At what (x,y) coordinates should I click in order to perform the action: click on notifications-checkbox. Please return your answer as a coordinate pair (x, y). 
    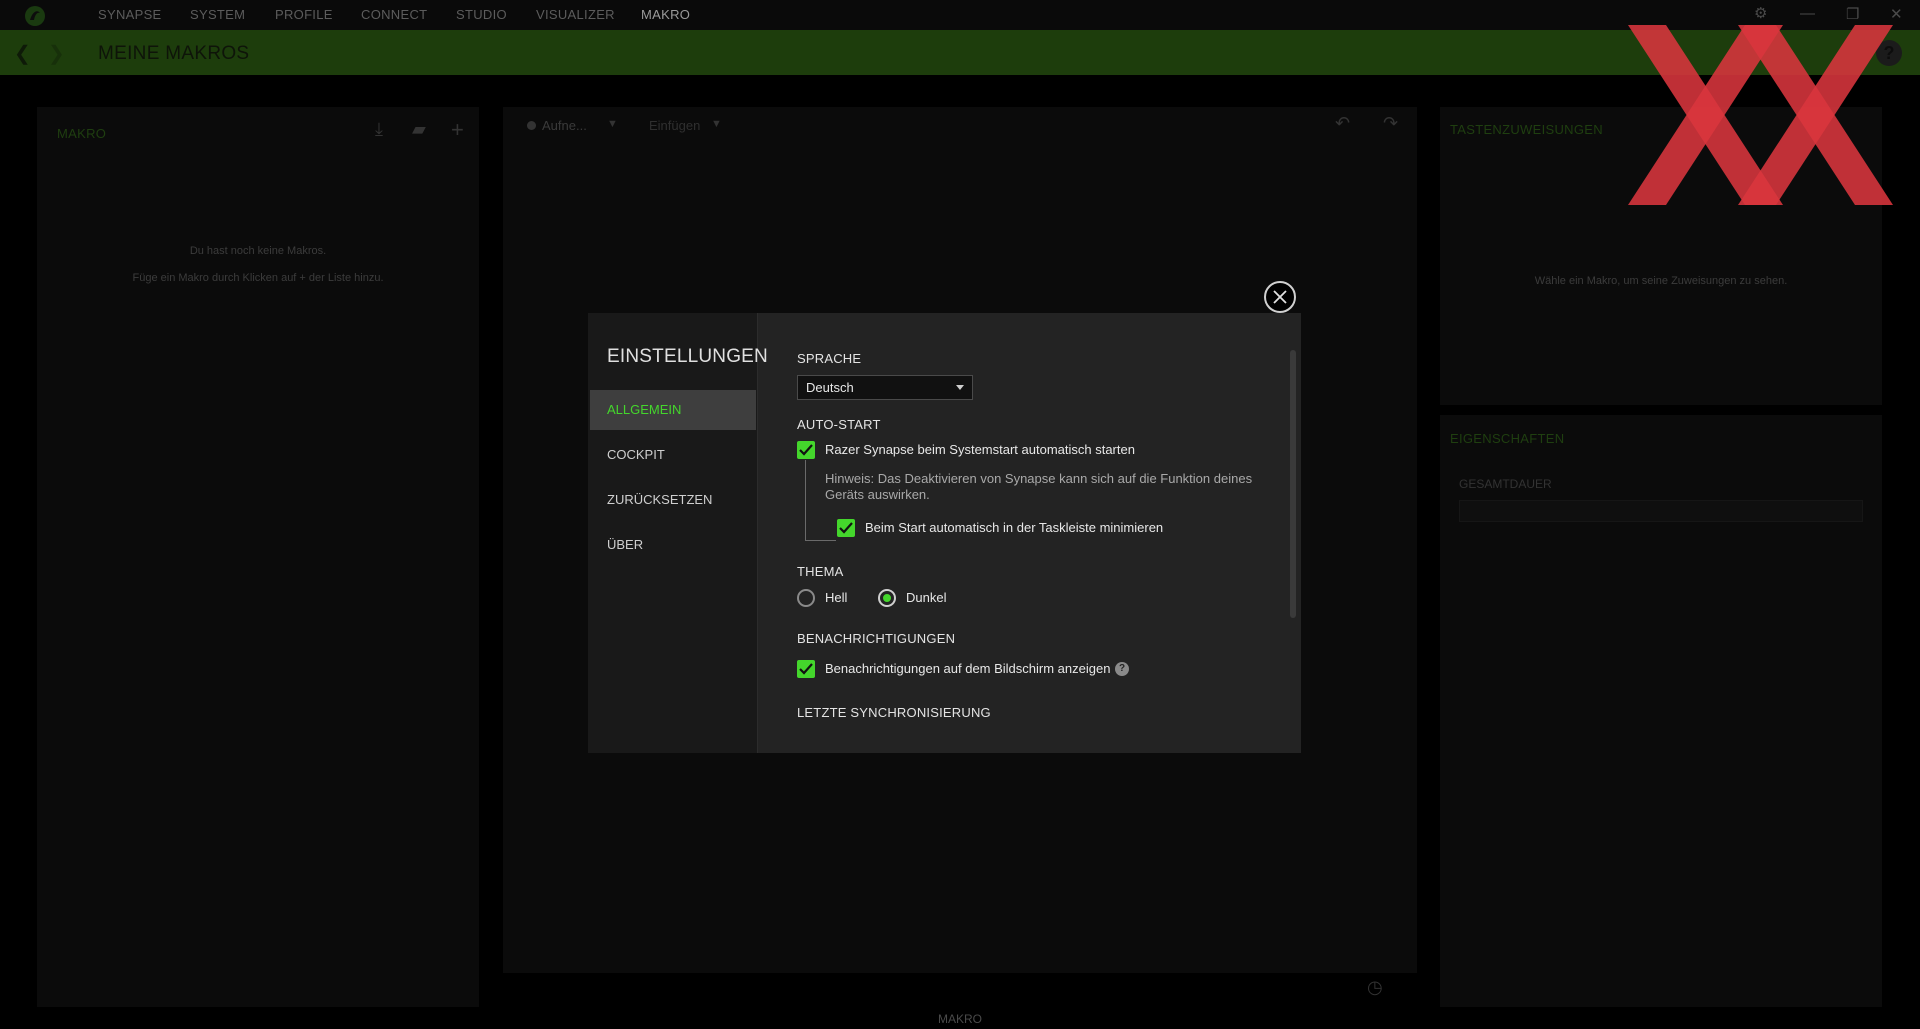
    Looking at the image, I should click on (806, 669).